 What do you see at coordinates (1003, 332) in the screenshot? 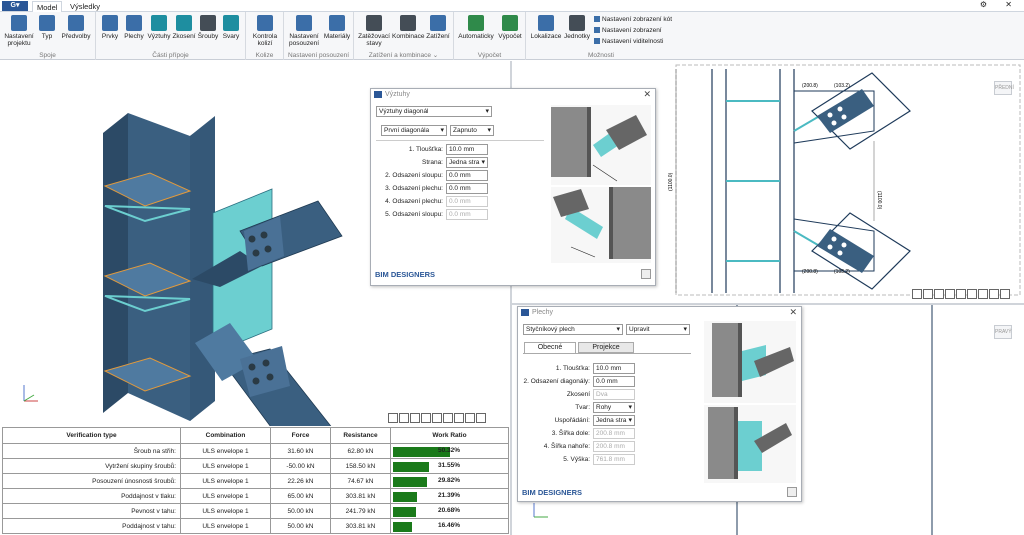
I see `view-cube-right: PRAVÝ` at bounding box center [1003, 332].